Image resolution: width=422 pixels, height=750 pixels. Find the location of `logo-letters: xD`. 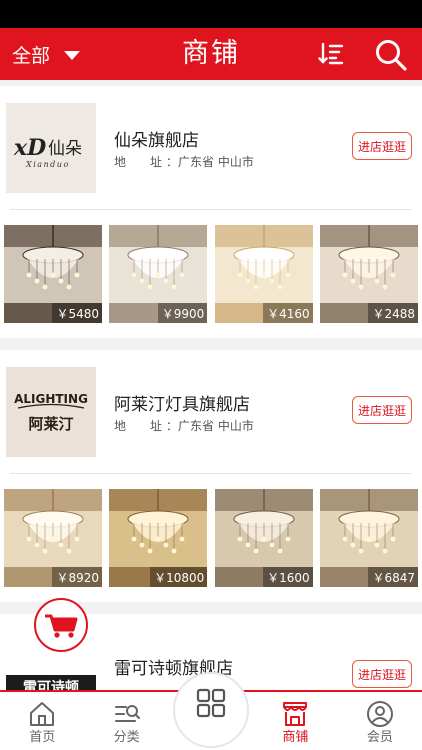

logo-letters: xD is located at coordinates (29, 148).